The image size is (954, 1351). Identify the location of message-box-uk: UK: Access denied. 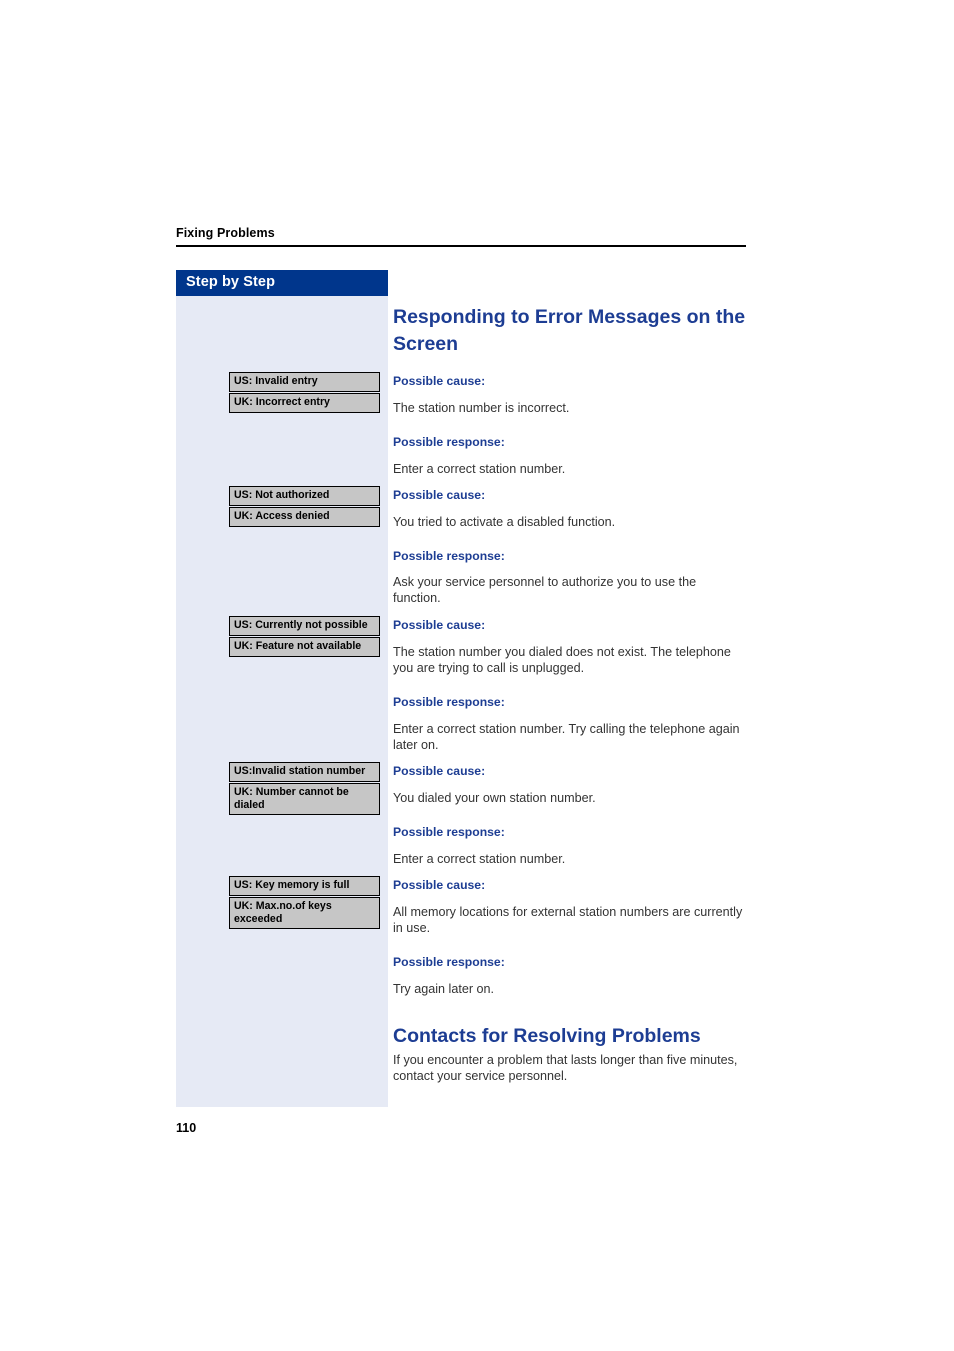
(304, 517).